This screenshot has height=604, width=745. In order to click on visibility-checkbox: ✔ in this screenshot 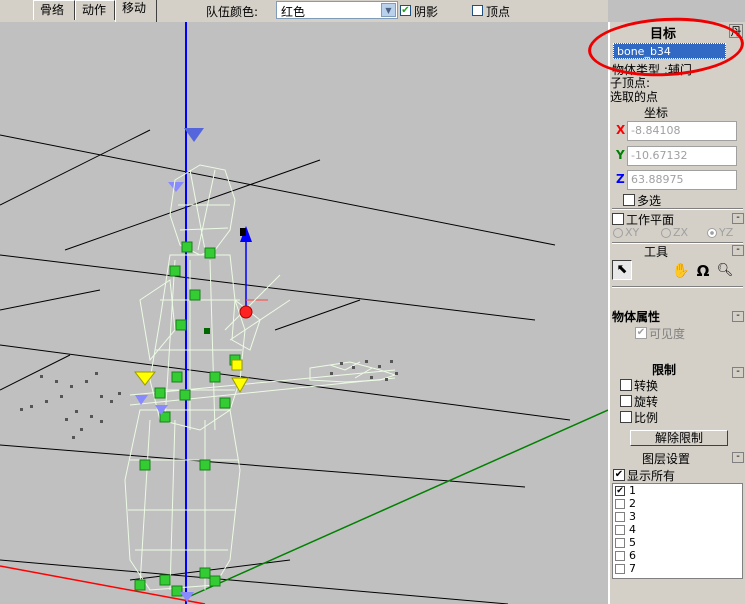, I will do `click(641, 333)`.